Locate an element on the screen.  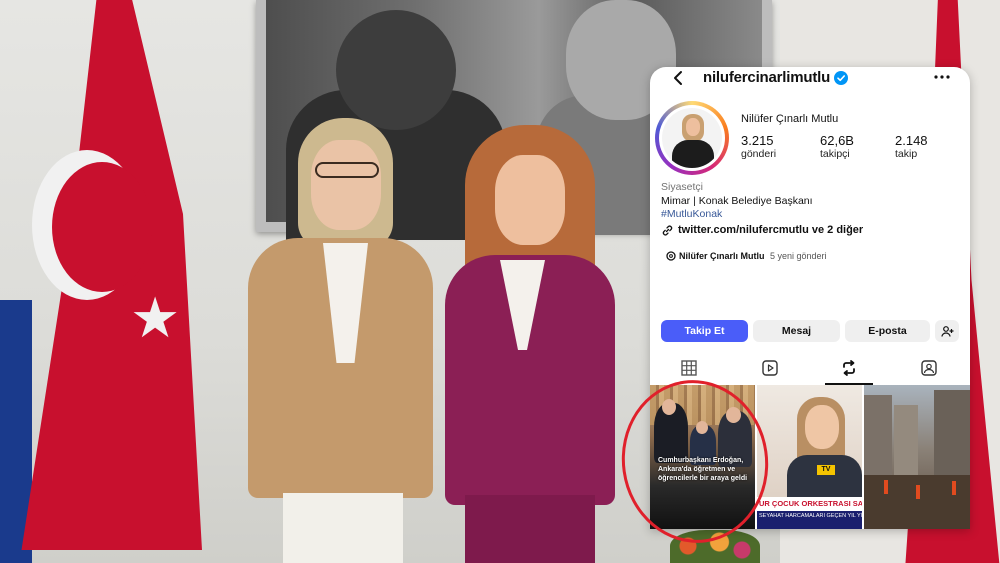
reels-icon is located at coordinates (770, 368).